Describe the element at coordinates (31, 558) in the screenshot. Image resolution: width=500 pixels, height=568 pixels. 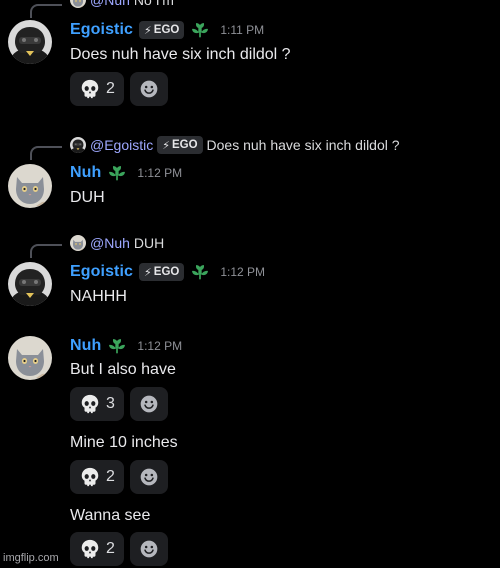
I see `watermark: imgflip.com` at that location.